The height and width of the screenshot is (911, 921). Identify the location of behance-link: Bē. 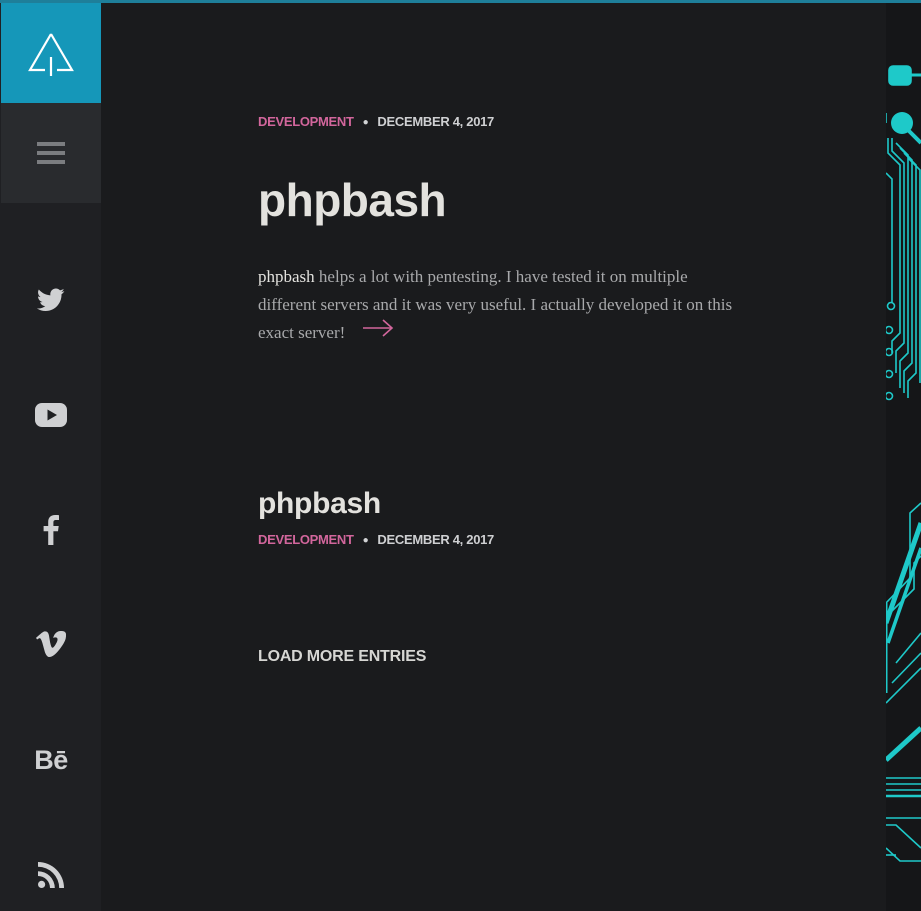
(51, 760).